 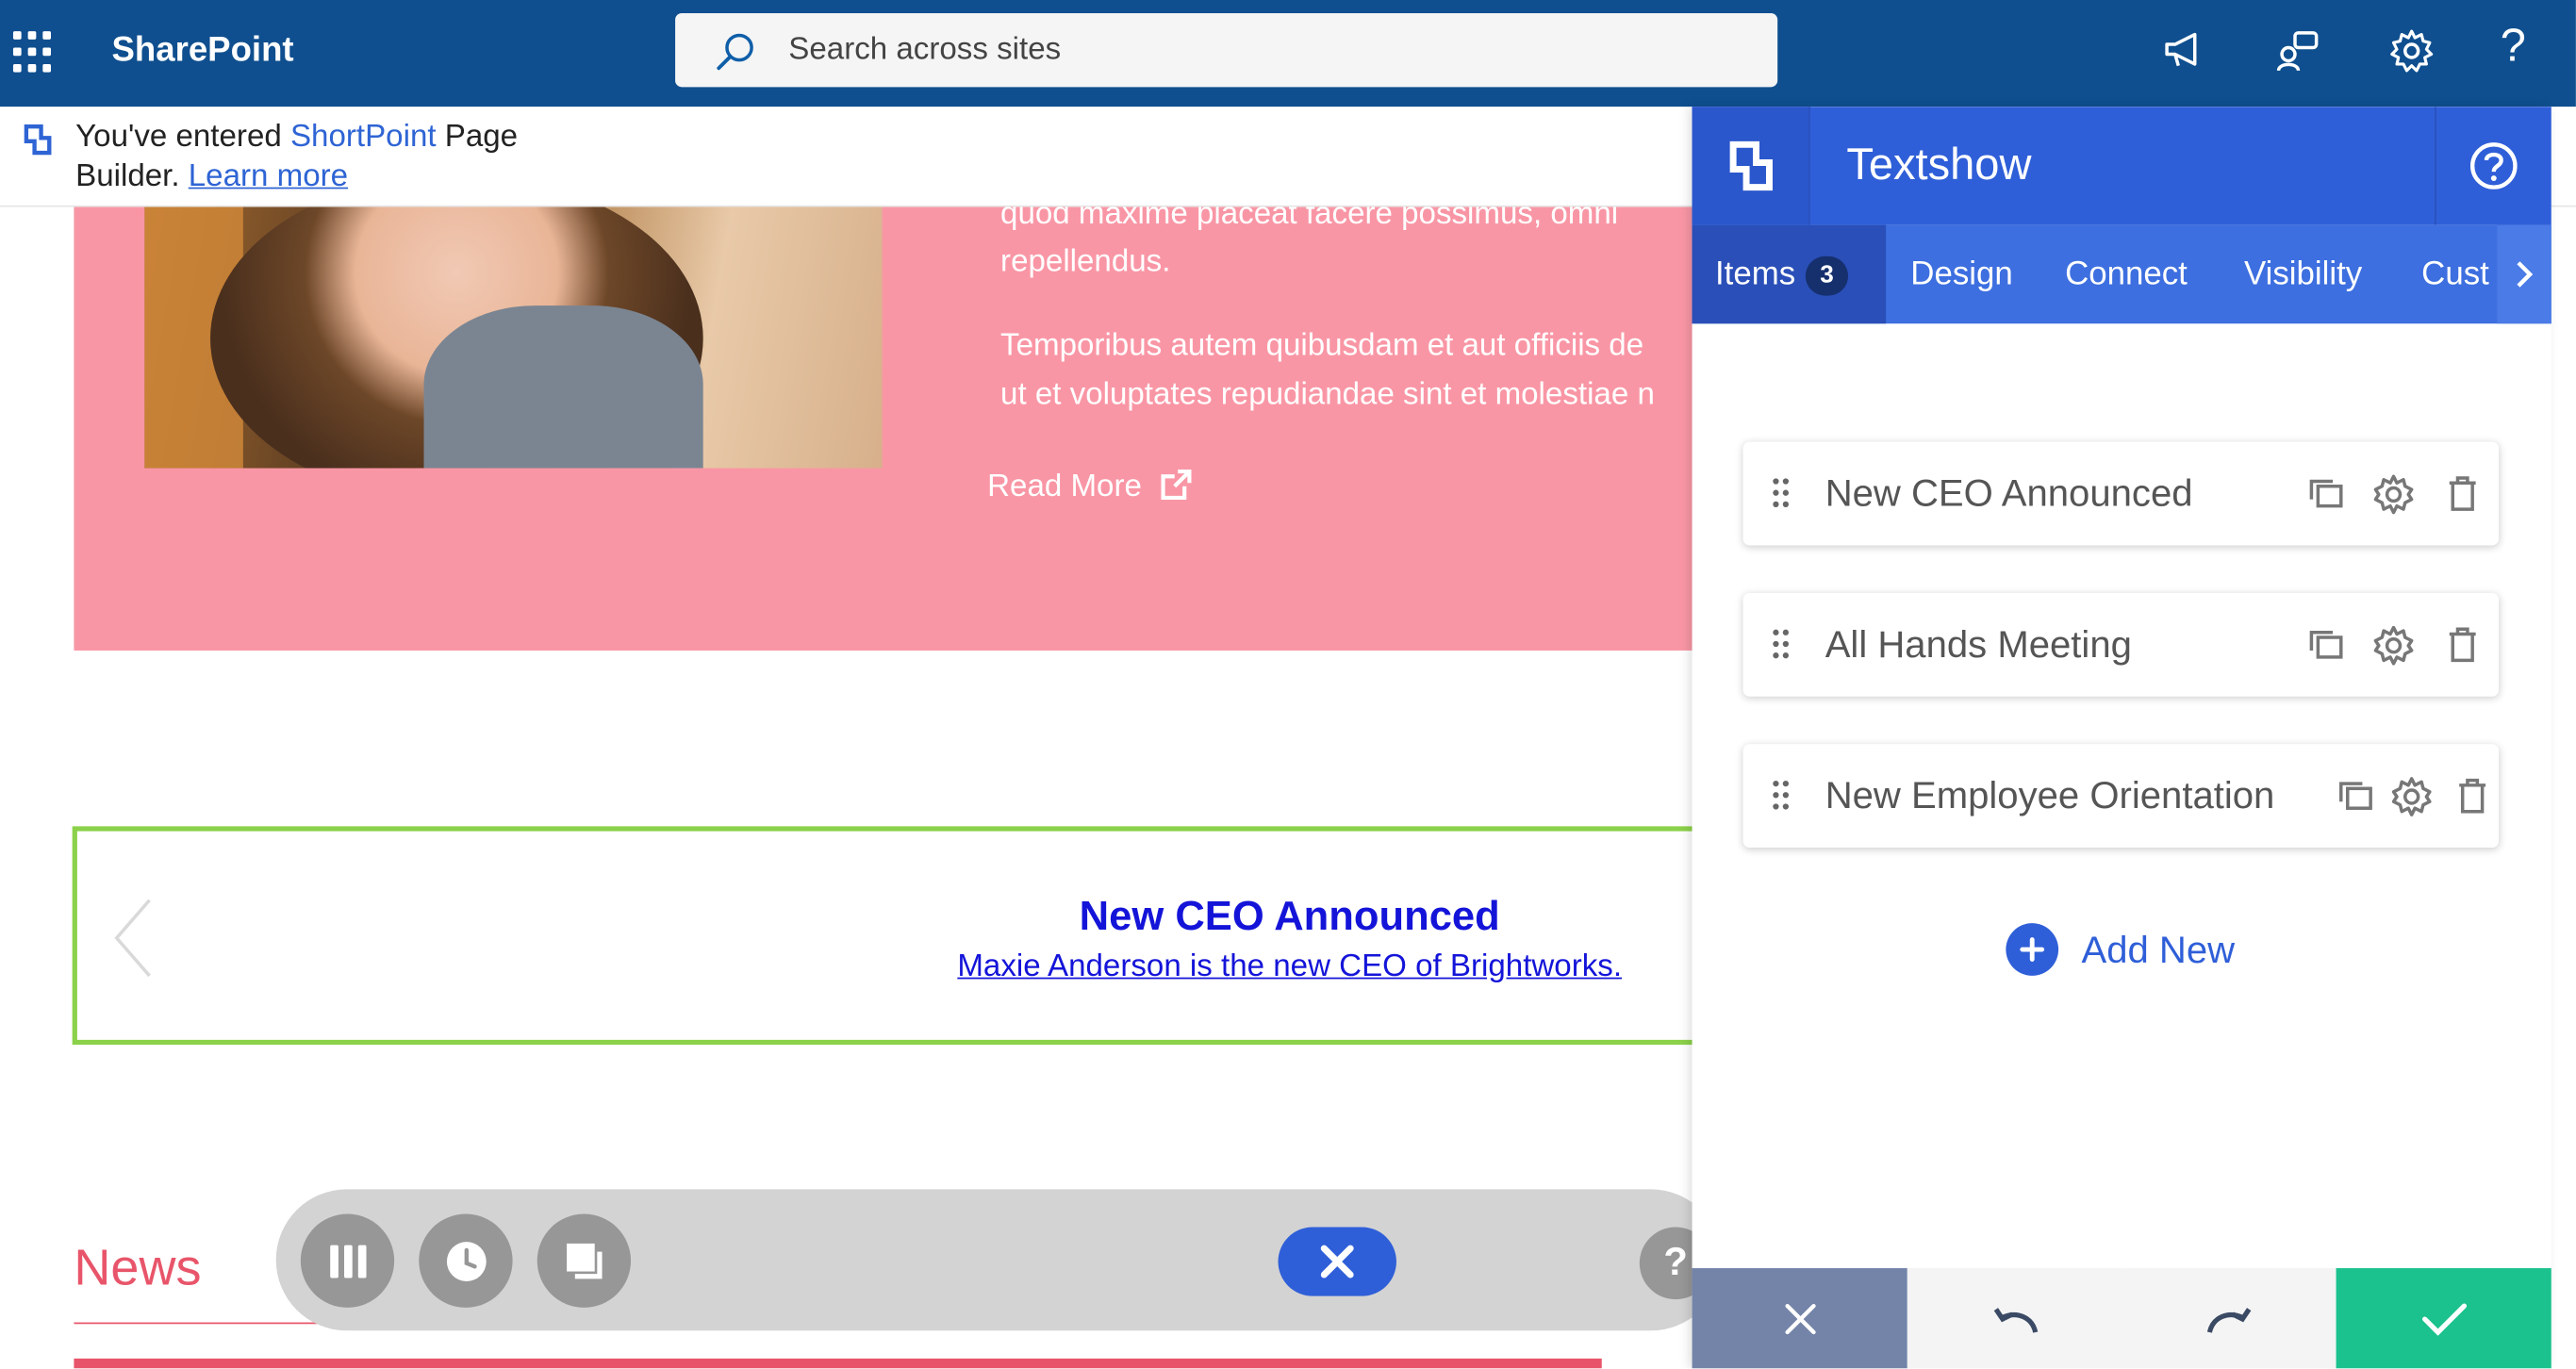 I want to click on checkmark-icon, so click(x=2444, y=1319).